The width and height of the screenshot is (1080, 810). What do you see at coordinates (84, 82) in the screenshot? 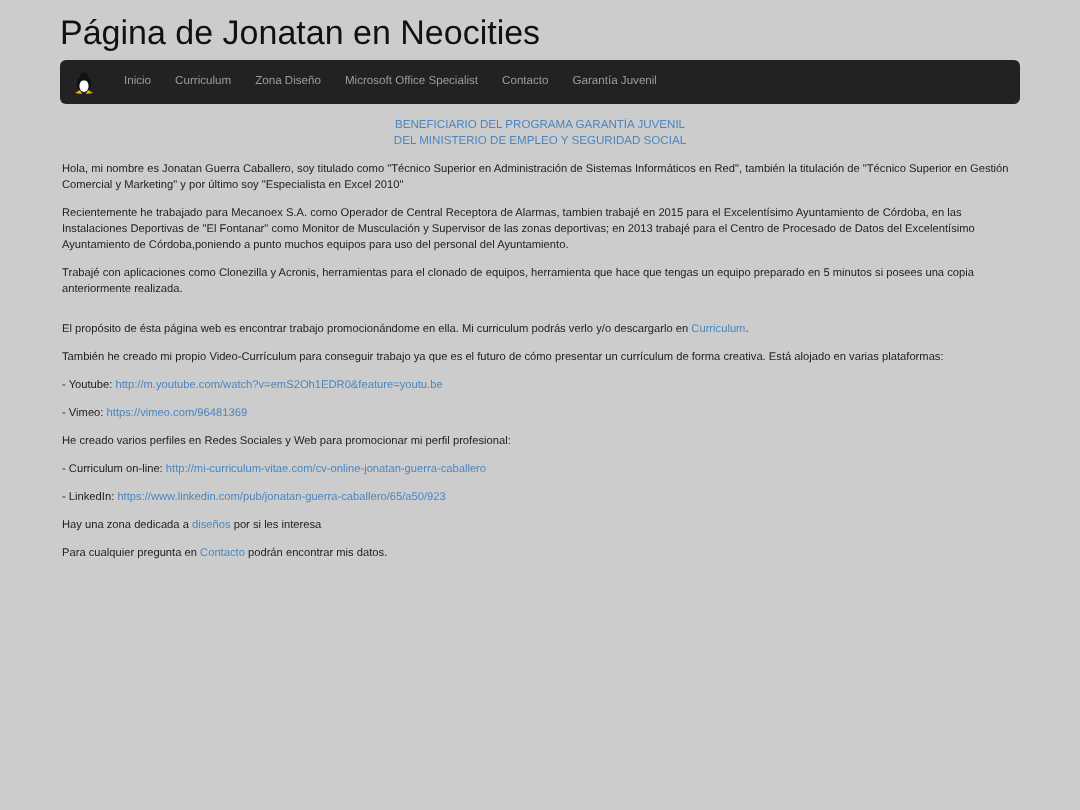
I see `penguin-icon` at bounding box center [84, 82].